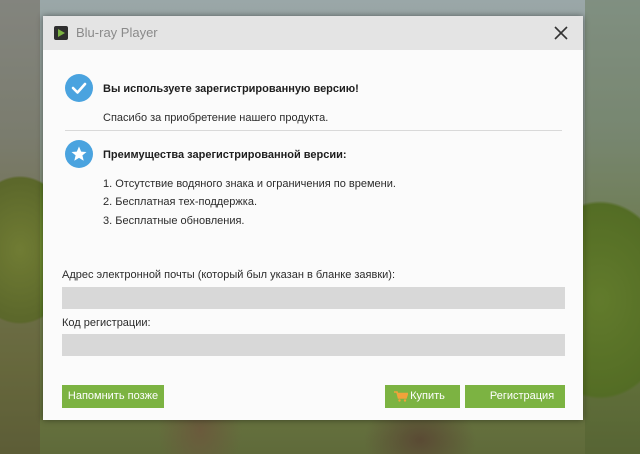 Image resolution: width=640 pixels, height=454 pixels. I want to click on window-title: Blu-ray Player, so click(117, 32).